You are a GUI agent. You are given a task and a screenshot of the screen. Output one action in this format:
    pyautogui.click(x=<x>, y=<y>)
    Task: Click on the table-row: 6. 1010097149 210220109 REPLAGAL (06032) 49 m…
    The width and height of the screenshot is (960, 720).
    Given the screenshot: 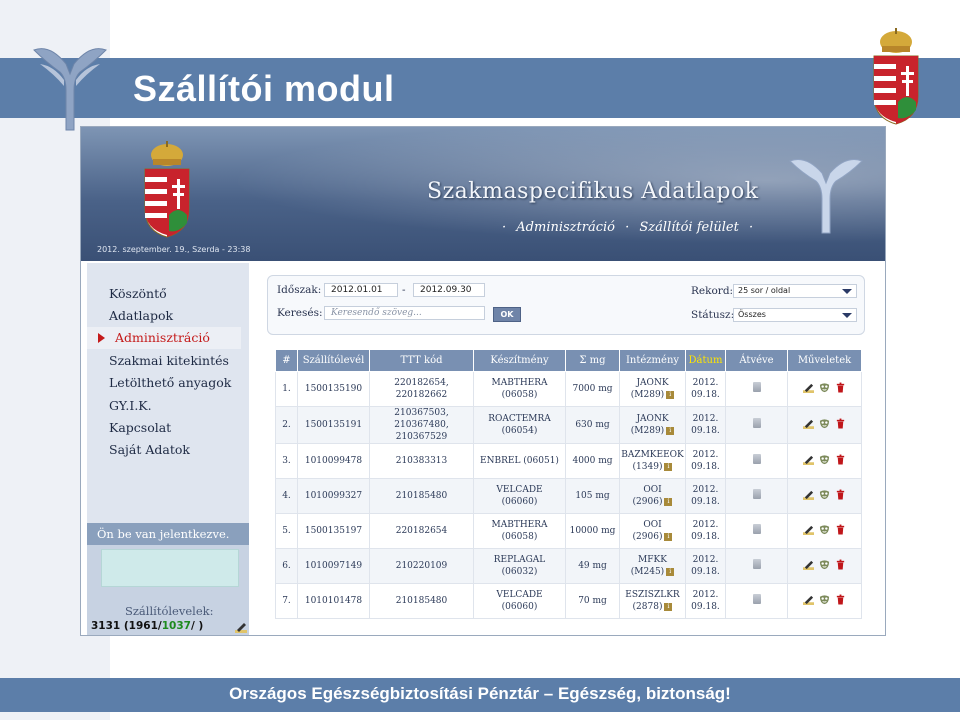 What is the action you would take?
    pyautogui.click(x=568, y=566)
    